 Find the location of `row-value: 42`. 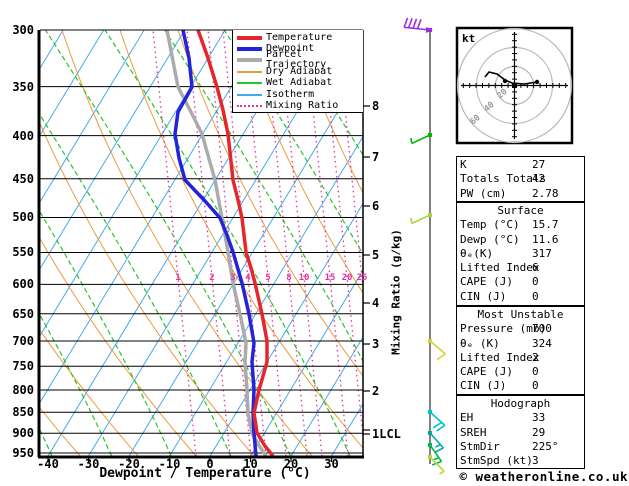

row-value: 42 is located at coordinates (539, 179).